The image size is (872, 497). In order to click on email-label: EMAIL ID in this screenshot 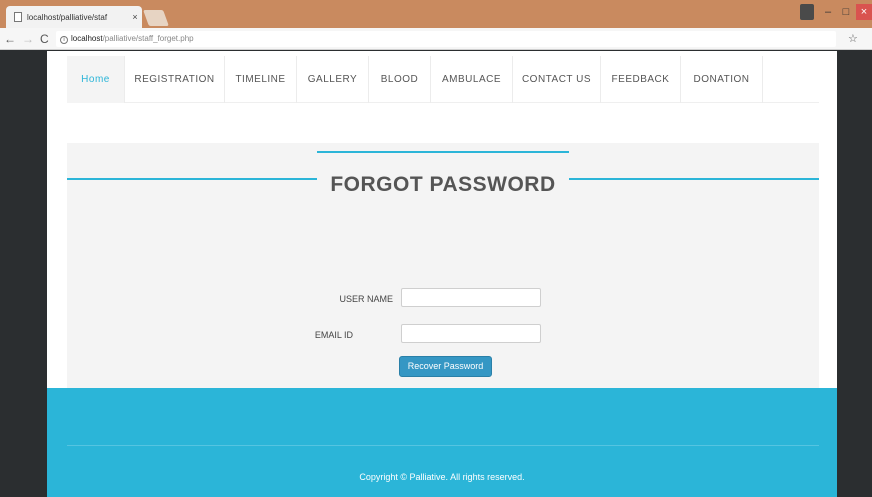, I will do `click(333, 335)`.